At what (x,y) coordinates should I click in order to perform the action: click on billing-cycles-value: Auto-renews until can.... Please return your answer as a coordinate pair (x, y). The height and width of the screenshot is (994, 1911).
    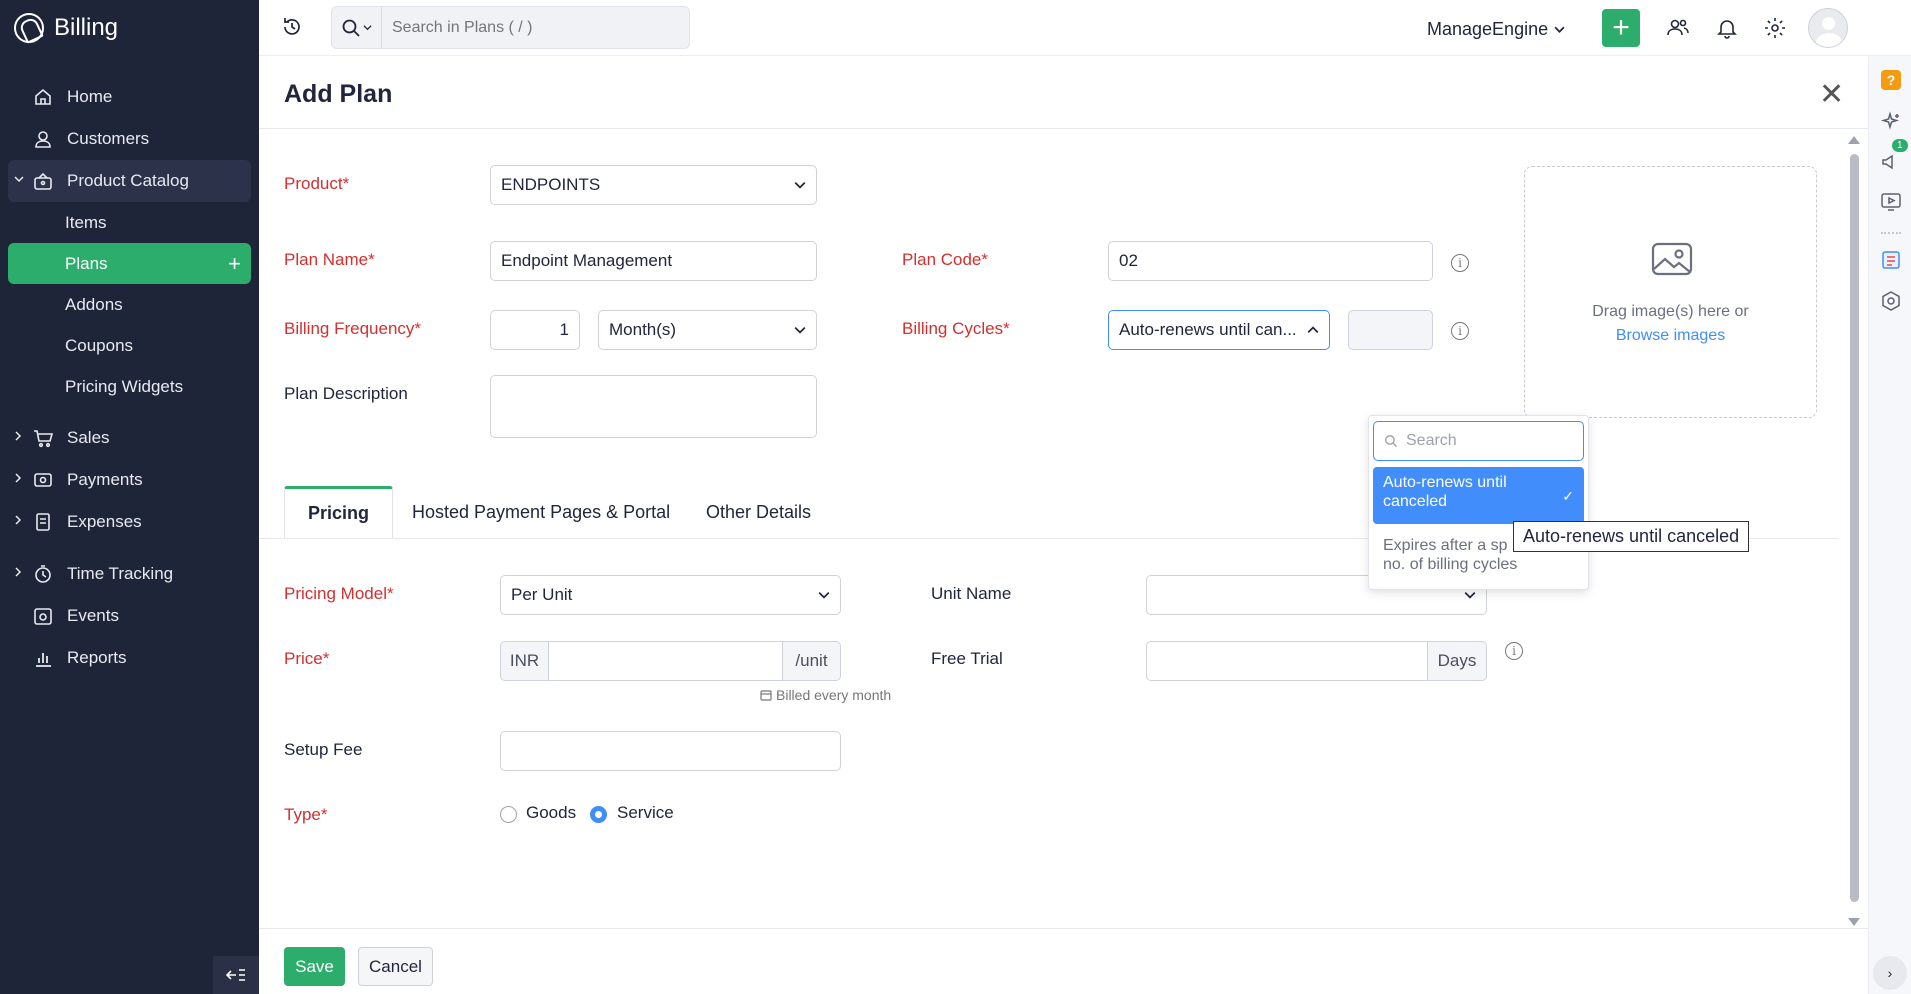
    Looking at the image, I should click on (1208, 329).